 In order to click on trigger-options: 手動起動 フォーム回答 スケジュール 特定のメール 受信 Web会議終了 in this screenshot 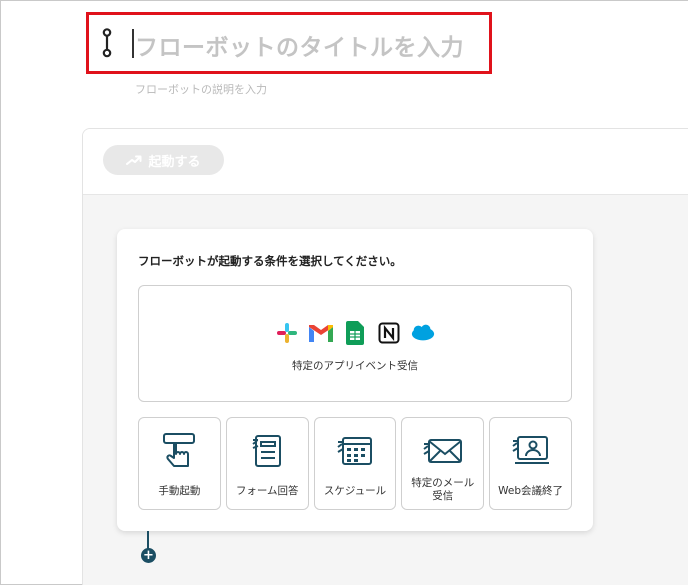, I will do `click(355, 463)`.